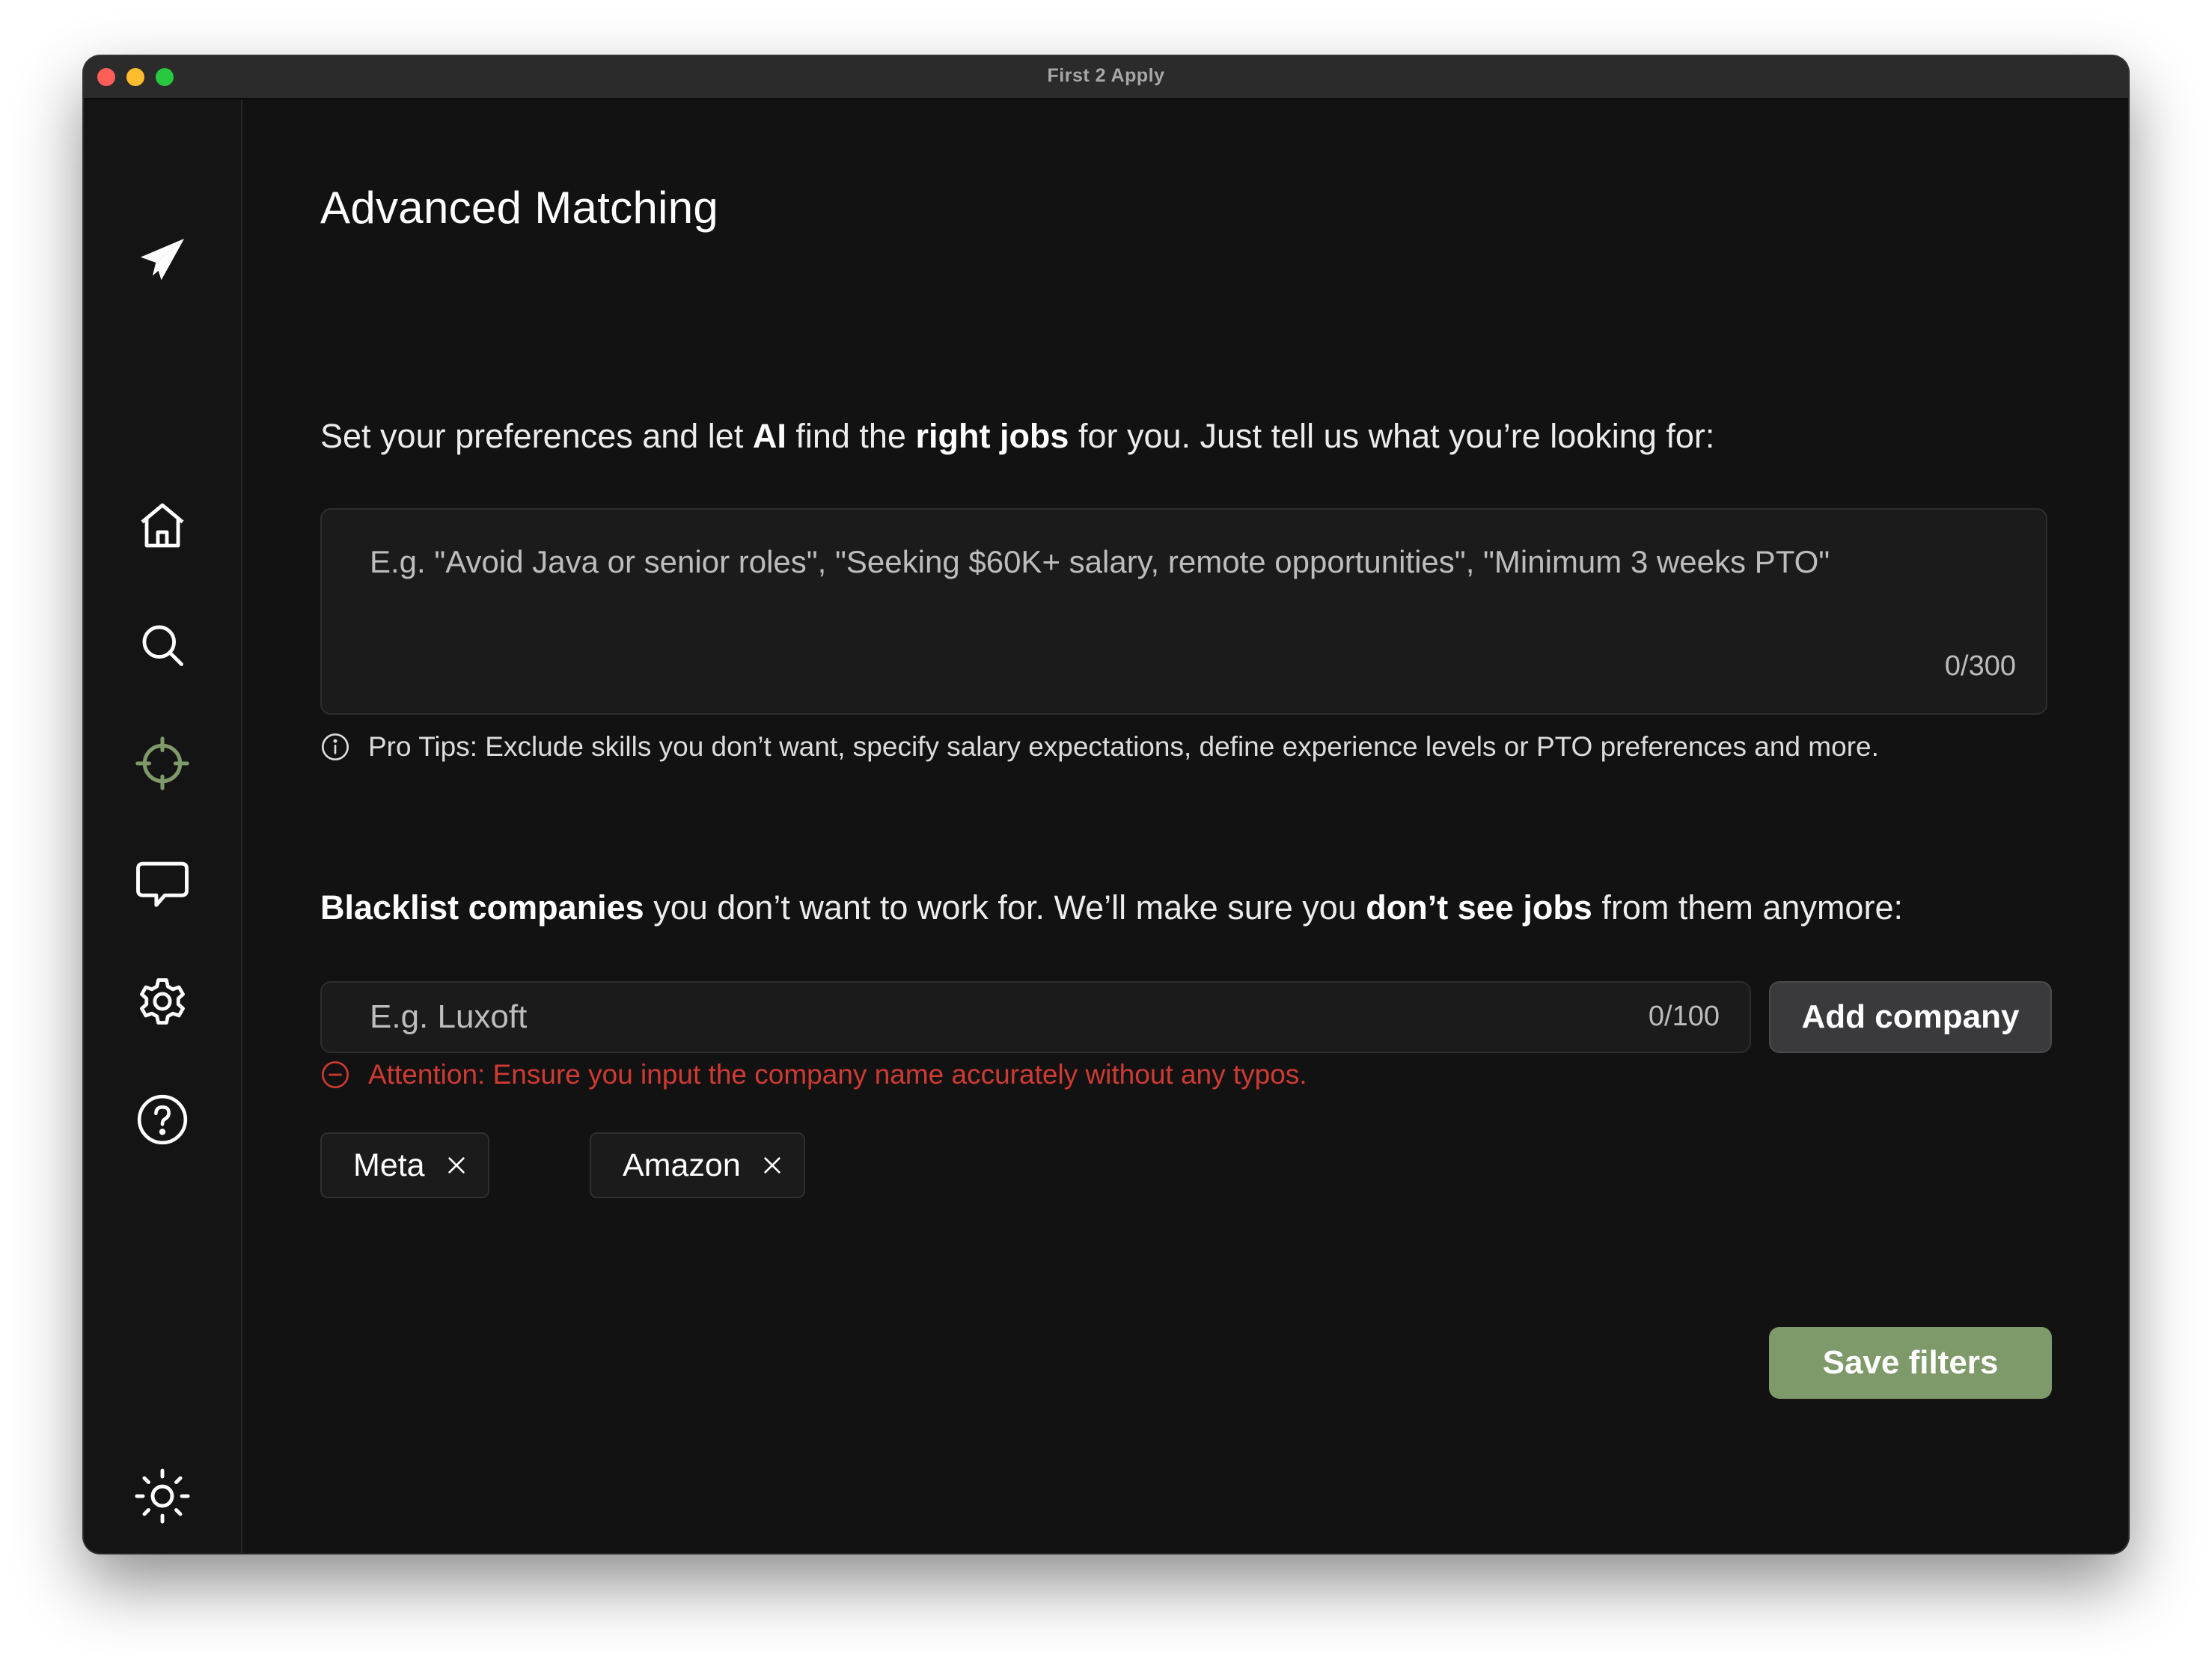 Image resolution: width=2212 pixels, height=1663 pixels. I want to click on preferences-prompt-emphasis: right jobs, so click(992, 436).